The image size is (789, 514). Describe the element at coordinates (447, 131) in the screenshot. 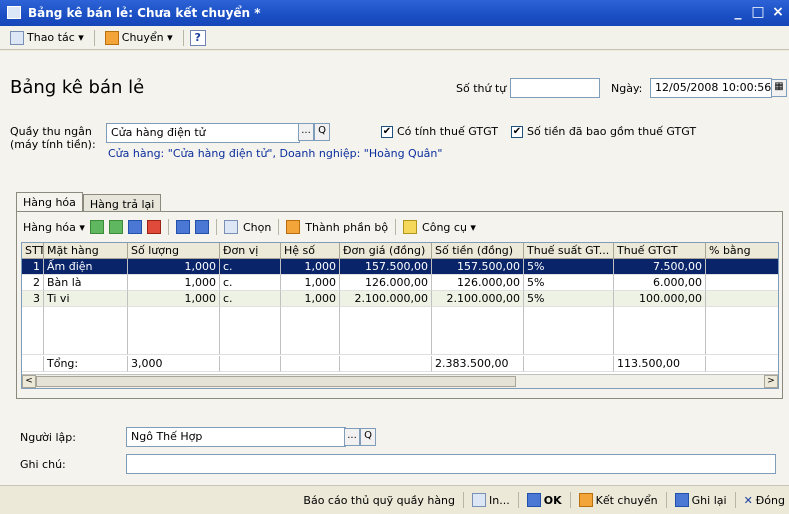

I see `vat-checkbox-label: Có tính thuế GTGT` at that location.